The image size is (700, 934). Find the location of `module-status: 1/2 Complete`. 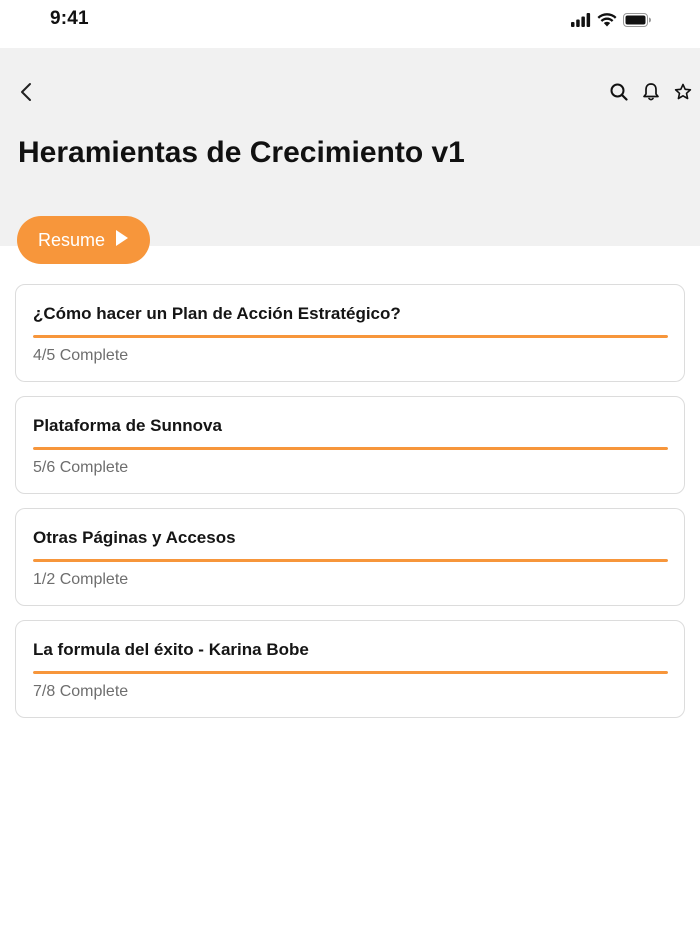

module-status: 1/2 Complete is located at coordinates (81, 579).